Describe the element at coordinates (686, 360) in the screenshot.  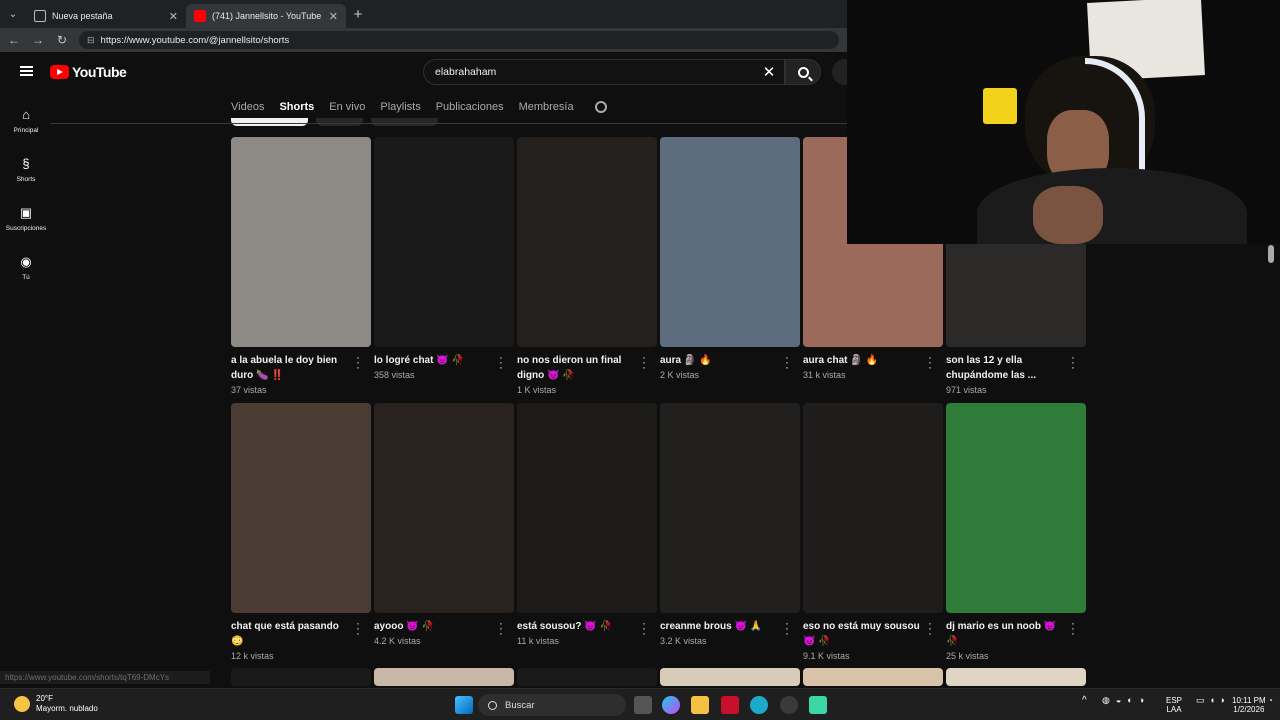
I see `short-title-text: aura 🗿 🔥` at that location.